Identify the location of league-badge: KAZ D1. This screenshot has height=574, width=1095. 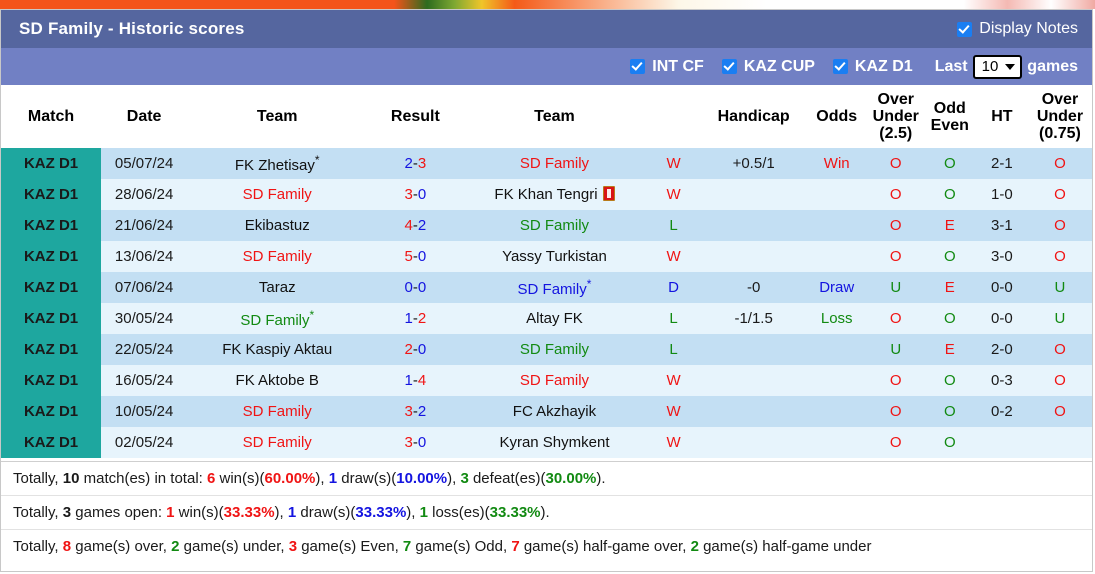
(51, 256).